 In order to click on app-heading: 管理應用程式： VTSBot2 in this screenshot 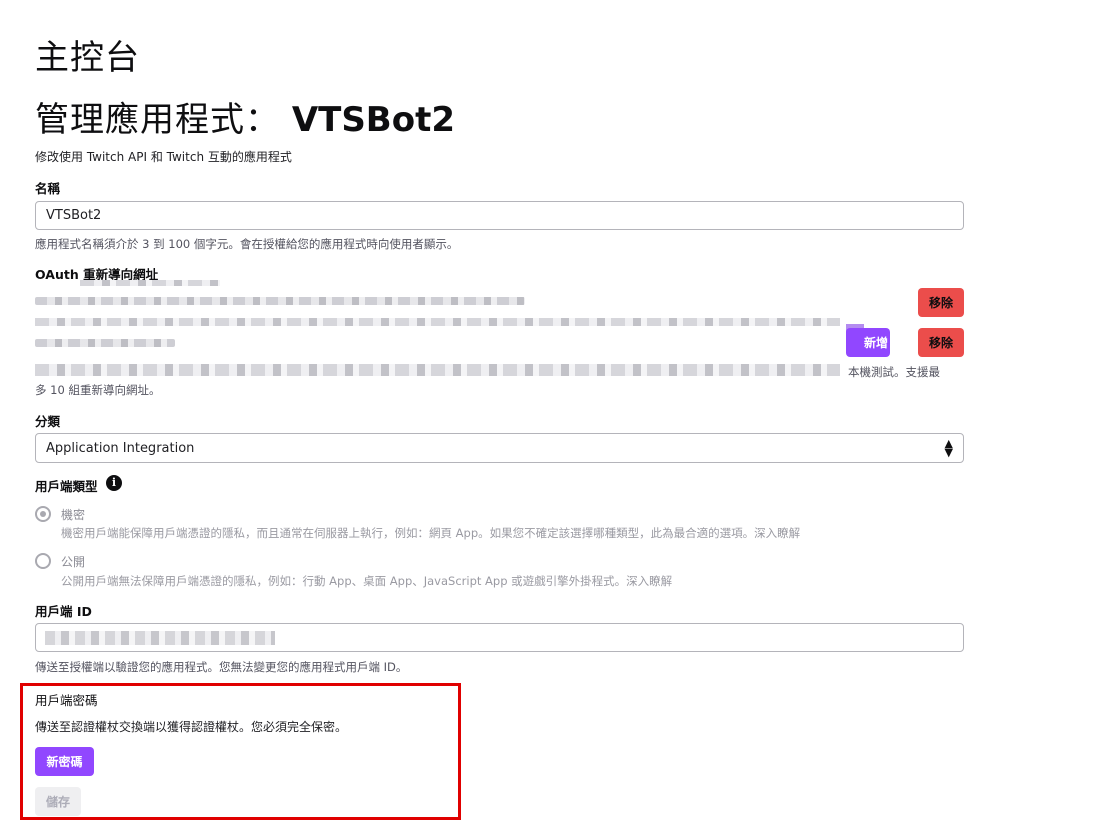, I will do `click(245, 116)`.